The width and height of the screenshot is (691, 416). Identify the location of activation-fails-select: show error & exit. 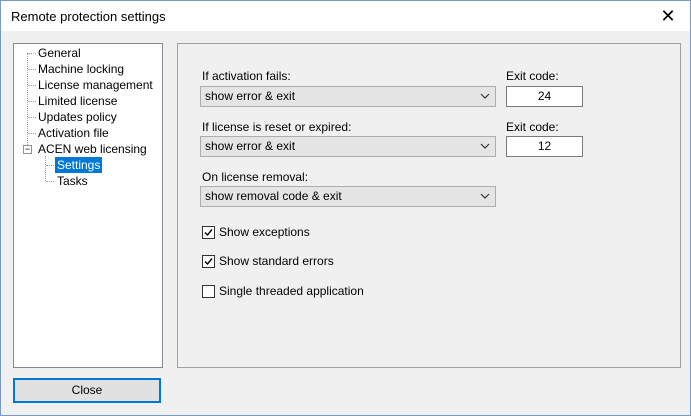
(348, 96).